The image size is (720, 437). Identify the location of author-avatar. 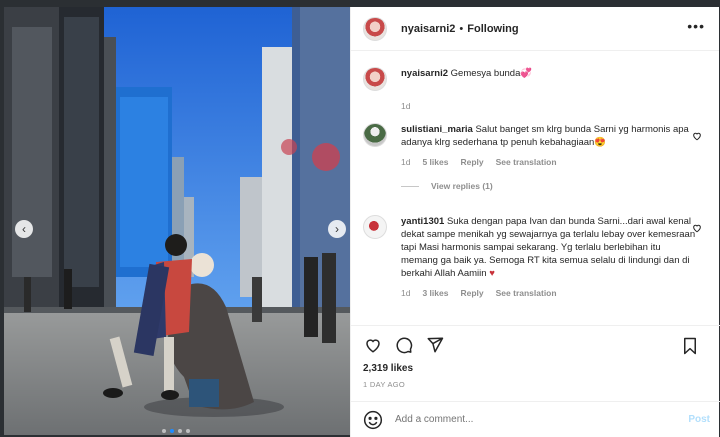
(375, 28).